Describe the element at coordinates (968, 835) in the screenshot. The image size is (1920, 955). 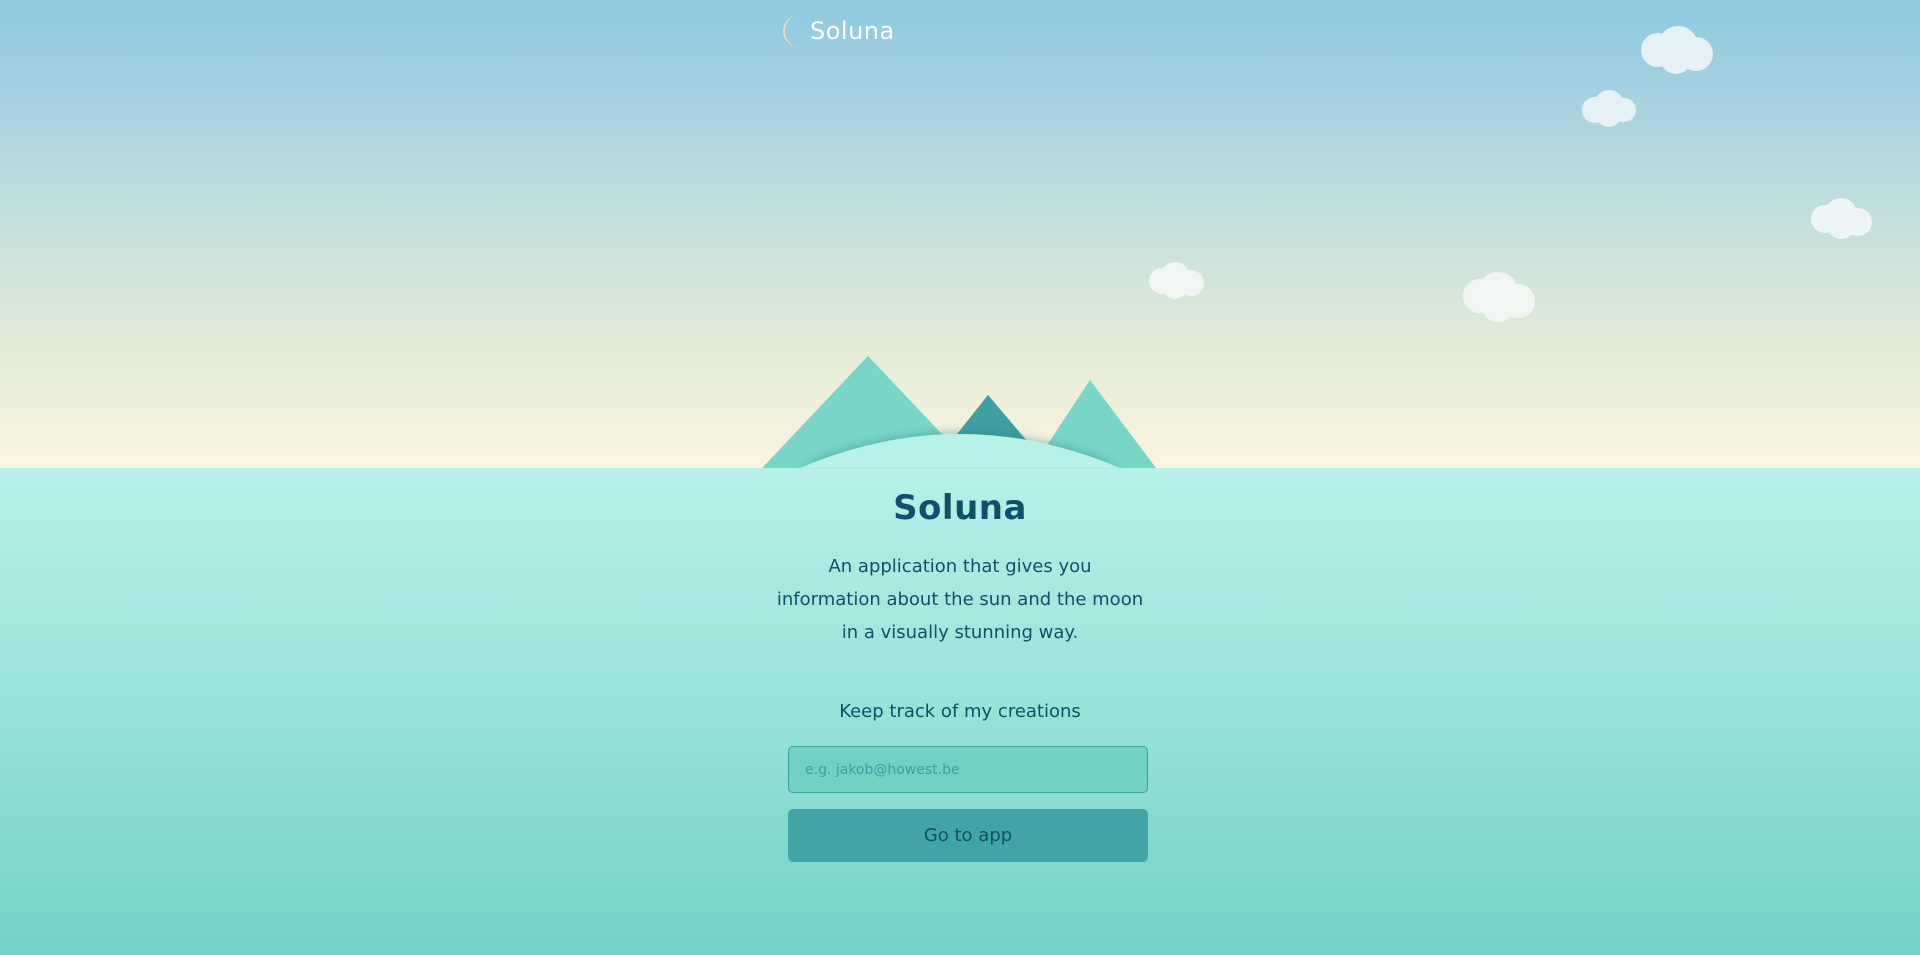
I see `go-to-app-button: Go to app` at that location.